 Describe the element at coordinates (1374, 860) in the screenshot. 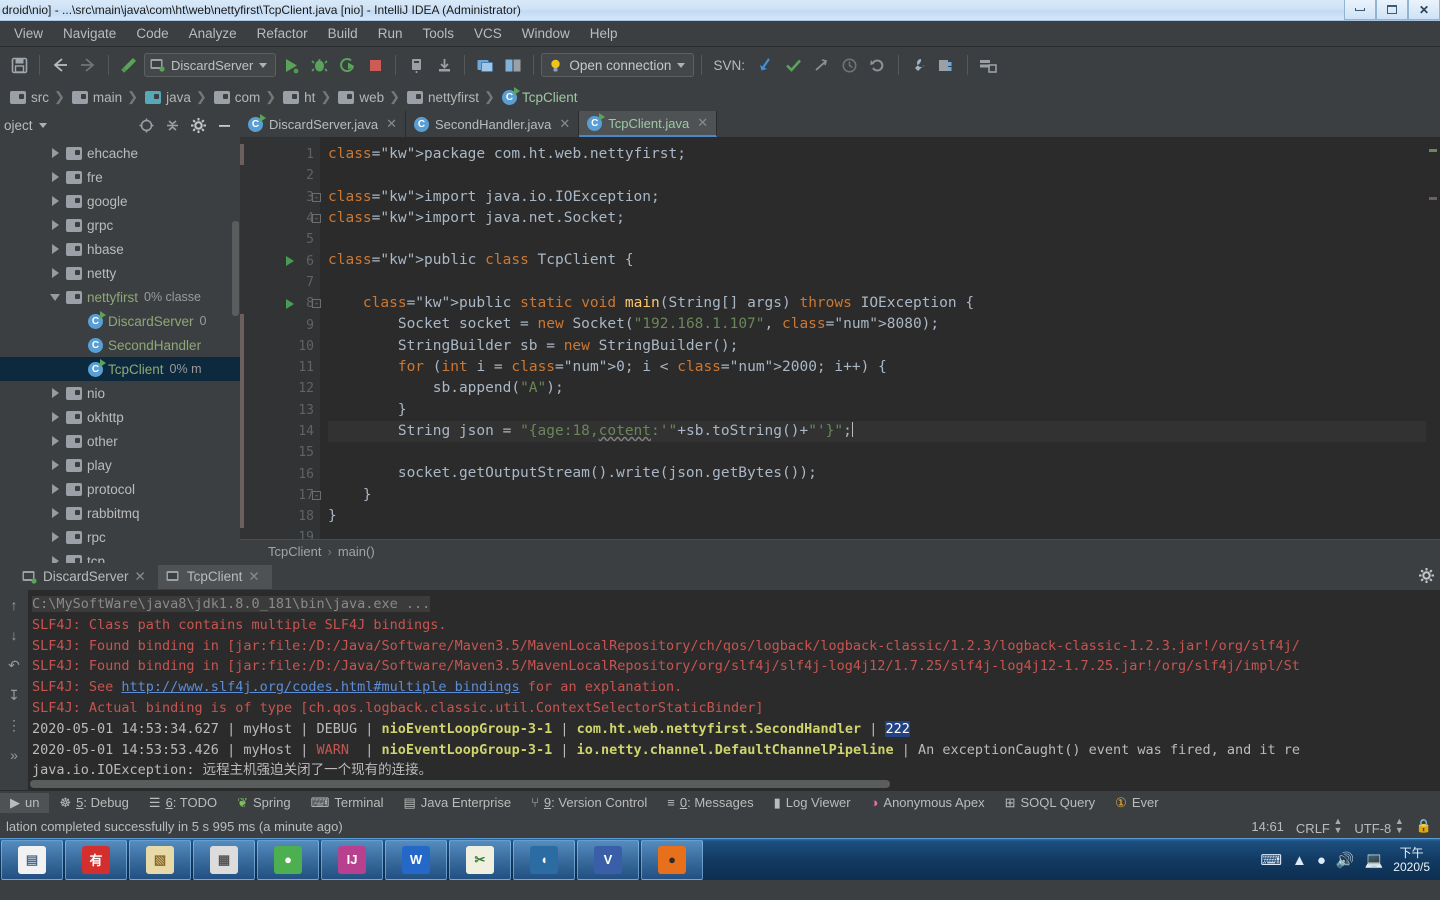

I see `network-icon: 💻` at that location.